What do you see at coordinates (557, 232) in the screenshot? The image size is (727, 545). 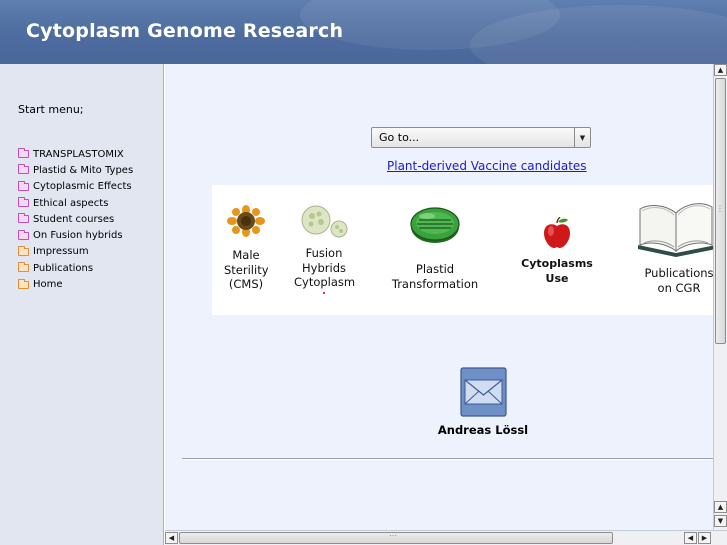 I see `apple-icon` at bounding box center [557, 232].